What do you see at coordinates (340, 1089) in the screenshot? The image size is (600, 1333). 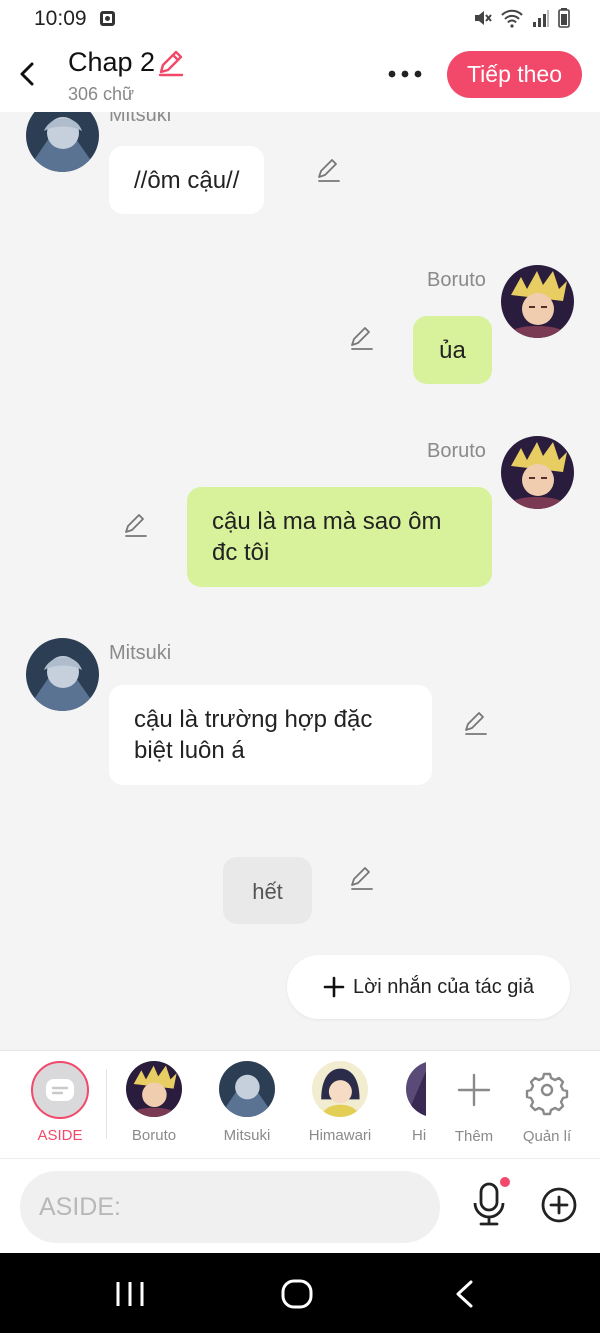 I see `himawari-avatar` at bounding box center [340, 1089].